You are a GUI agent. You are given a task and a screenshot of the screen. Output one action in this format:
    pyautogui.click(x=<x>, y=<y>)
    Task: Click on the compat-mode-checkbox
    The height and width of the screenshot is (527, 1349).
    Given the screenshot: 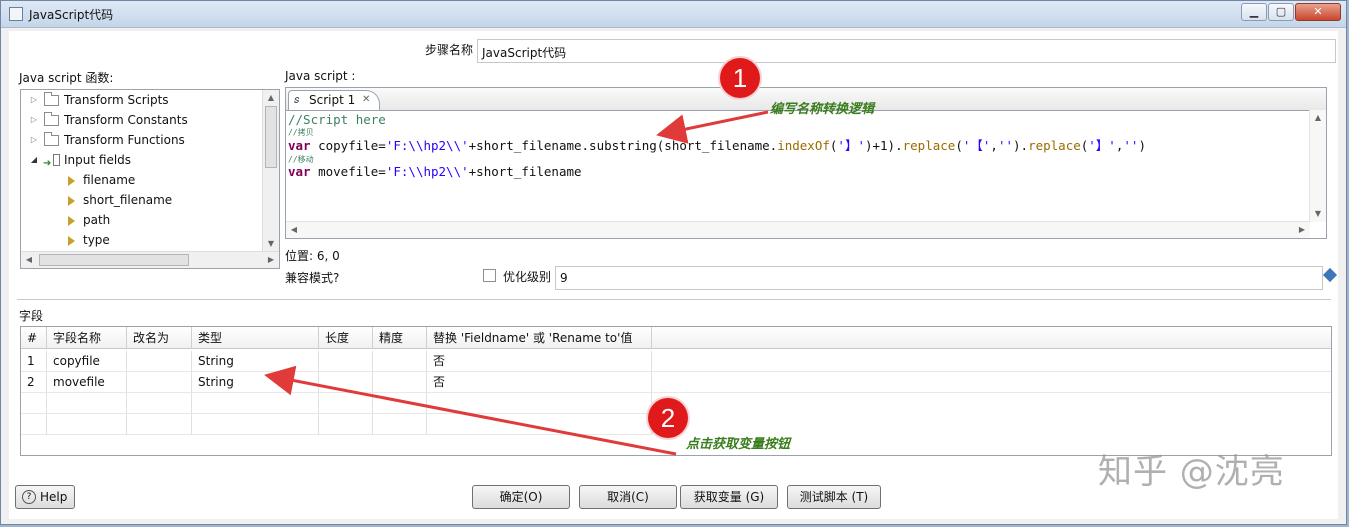 What is the action you would take?
    pyautogui.click(x=489, y=275)
    